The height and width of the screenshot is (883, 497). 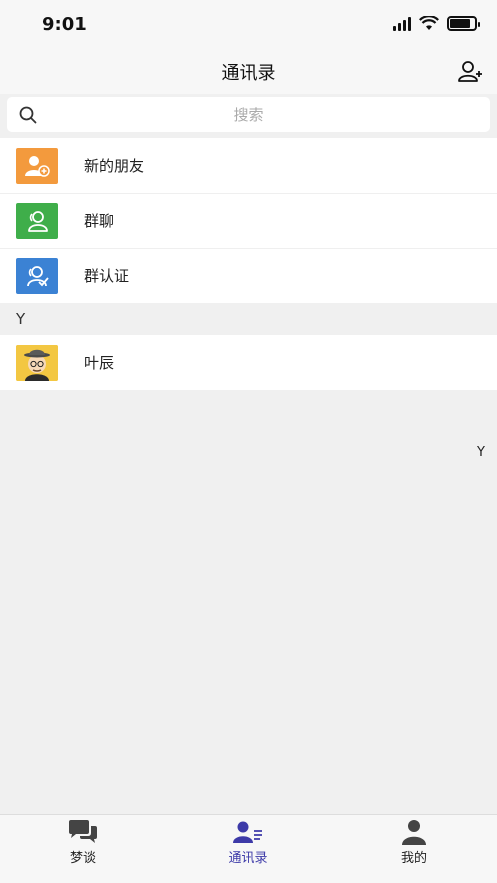 What do you see at coordinates (107, 276) in the screenshot?
I see `entry-label: 群认证` at bounding box center [107, 276].